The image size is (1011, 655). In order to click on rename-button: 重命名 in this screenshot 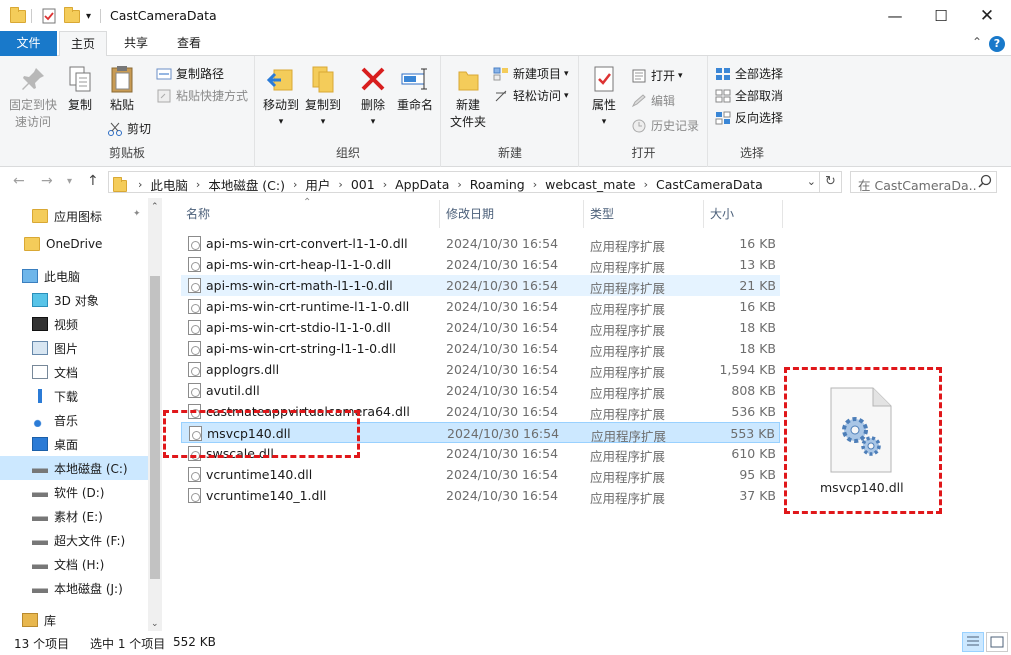, I will do `click(415, 89)`.